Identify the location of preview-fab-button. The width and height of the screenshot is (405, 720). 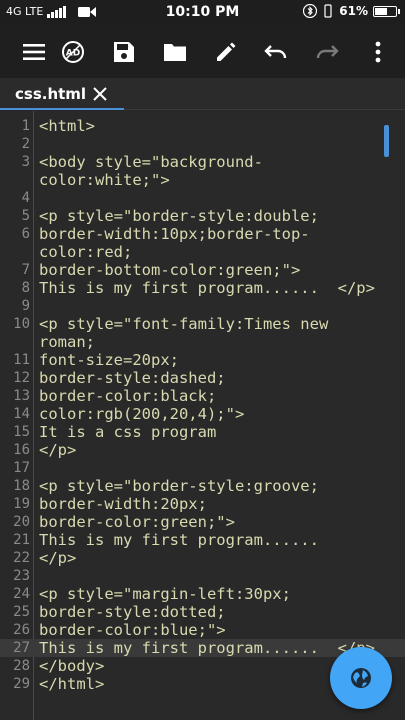
(361, 678).